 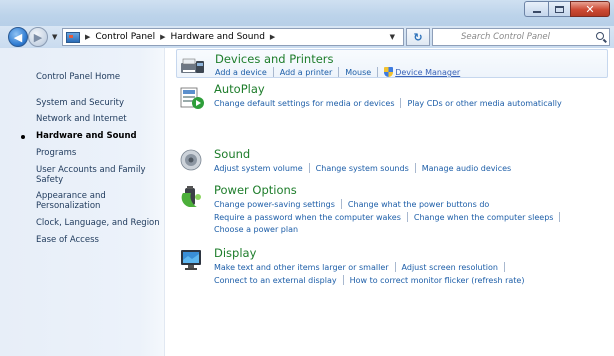 I want to click on category-title: AutoPlay, so click(x=239, y=89).